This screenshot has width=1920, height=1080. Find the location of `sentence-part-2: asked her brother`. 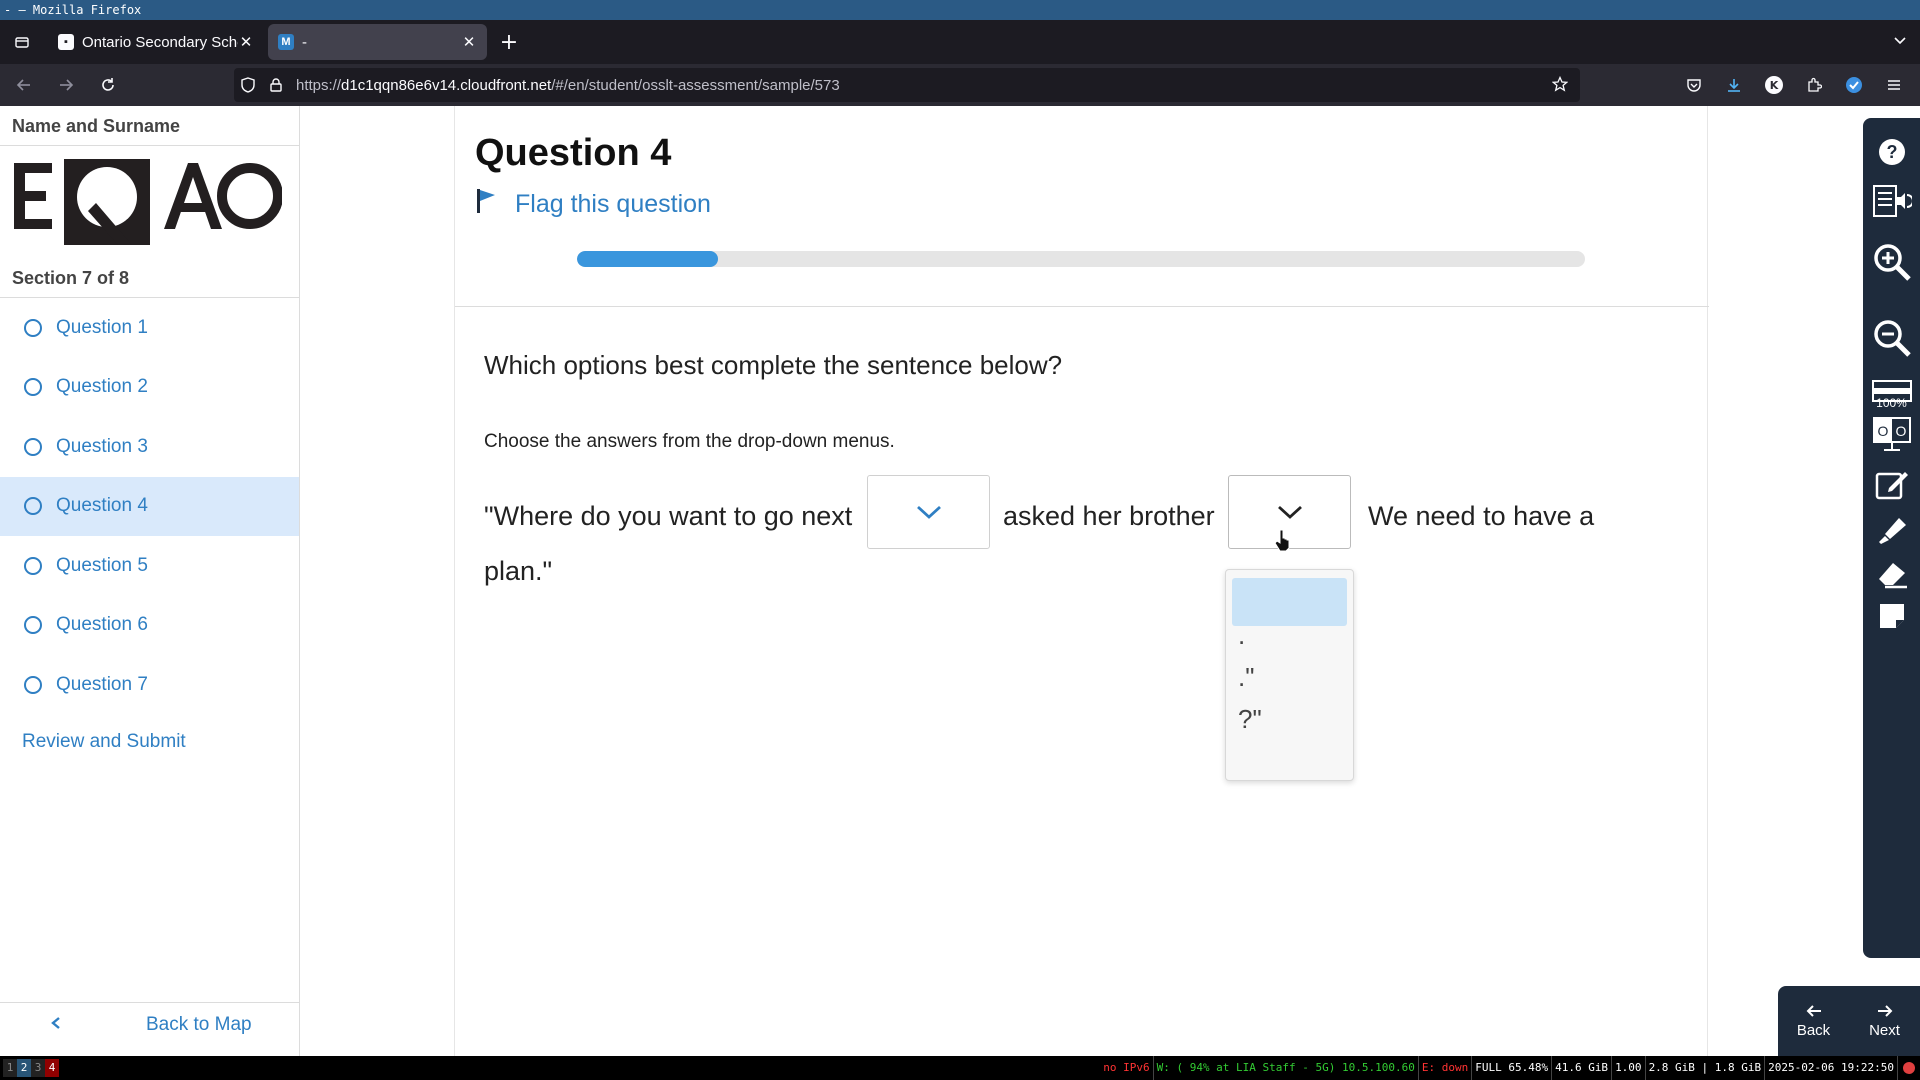

sentence-part-2: asked her brother is located at coordinates (1109, 516).